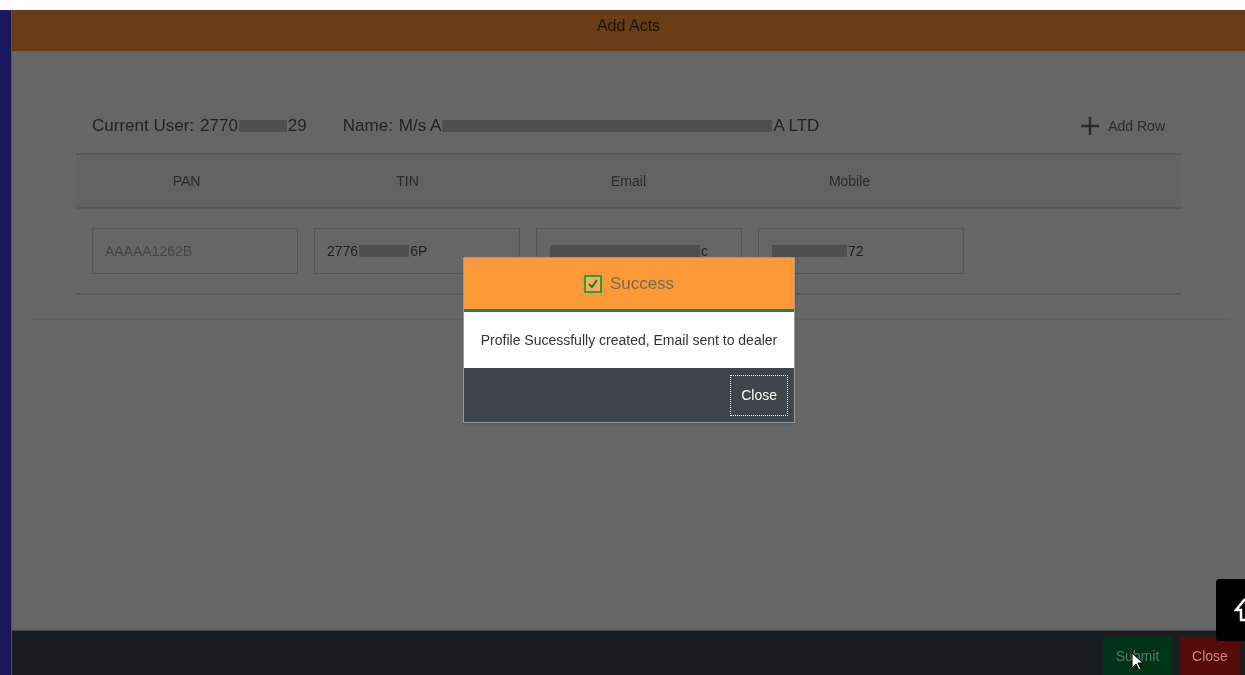 The height and width of the screenshot is (675, 1245). I want to click on dialog-message: Profile Sucessfully created, Email sent to dealer, so click(629, 340).